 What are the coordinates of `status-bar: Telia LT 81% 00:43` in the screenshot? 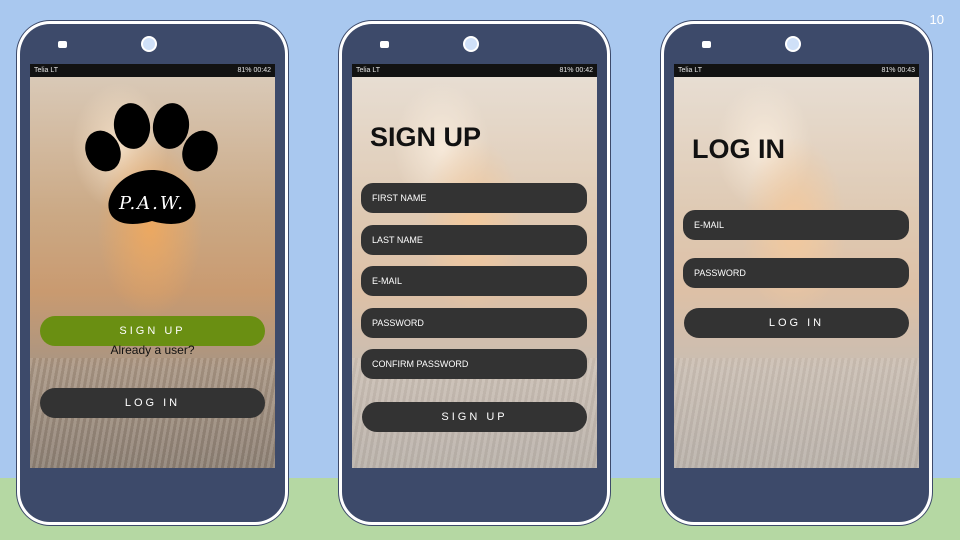 It's located at (796, 70).